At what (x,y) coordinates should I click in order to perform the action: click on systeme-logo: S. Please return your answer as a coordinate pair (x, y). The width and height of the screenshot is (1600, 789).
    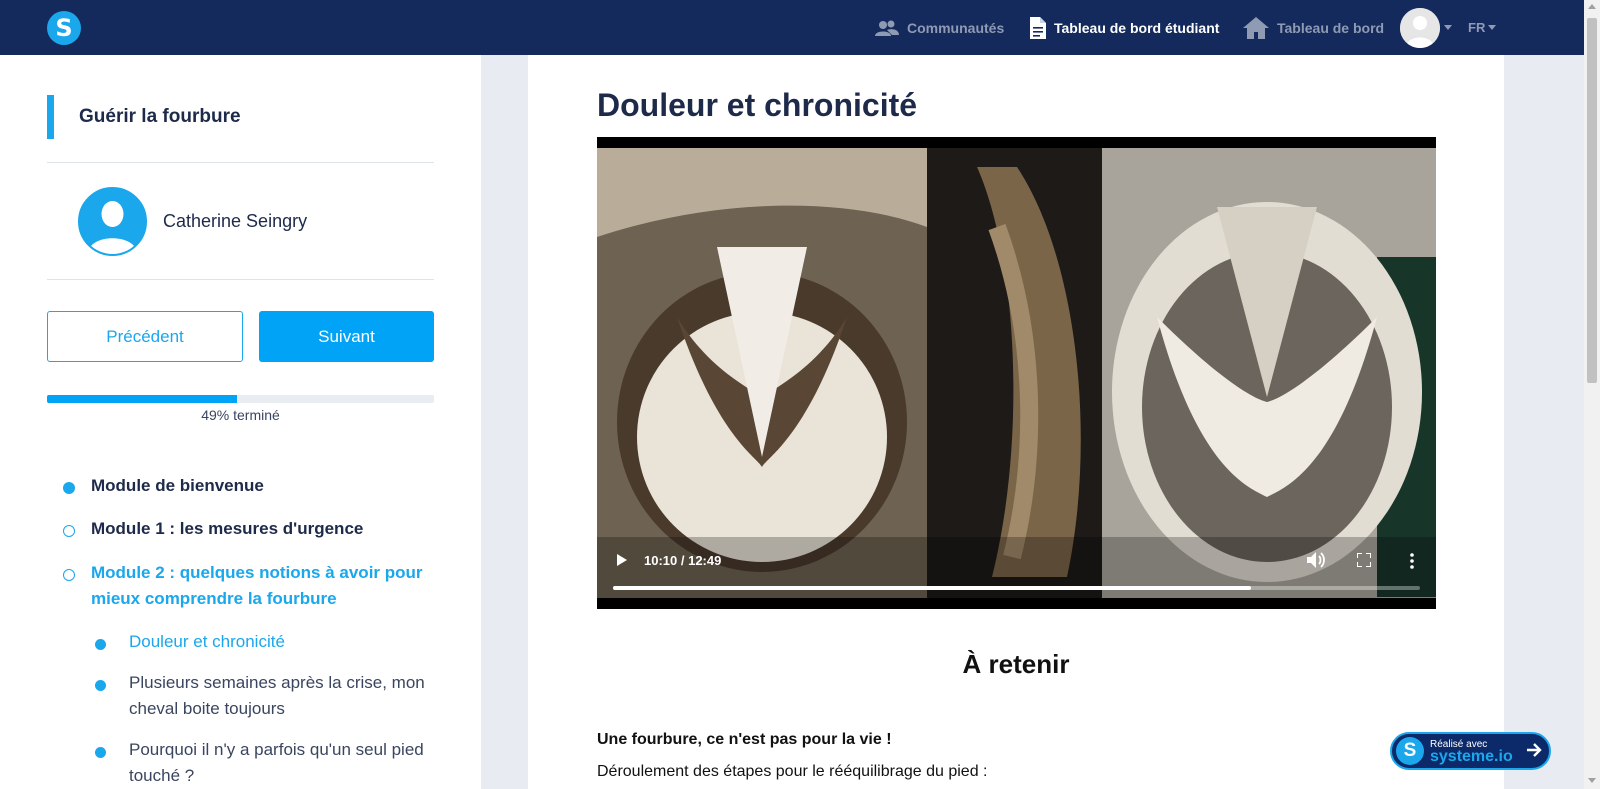
    Looking at the image, I should click on (64, 28).